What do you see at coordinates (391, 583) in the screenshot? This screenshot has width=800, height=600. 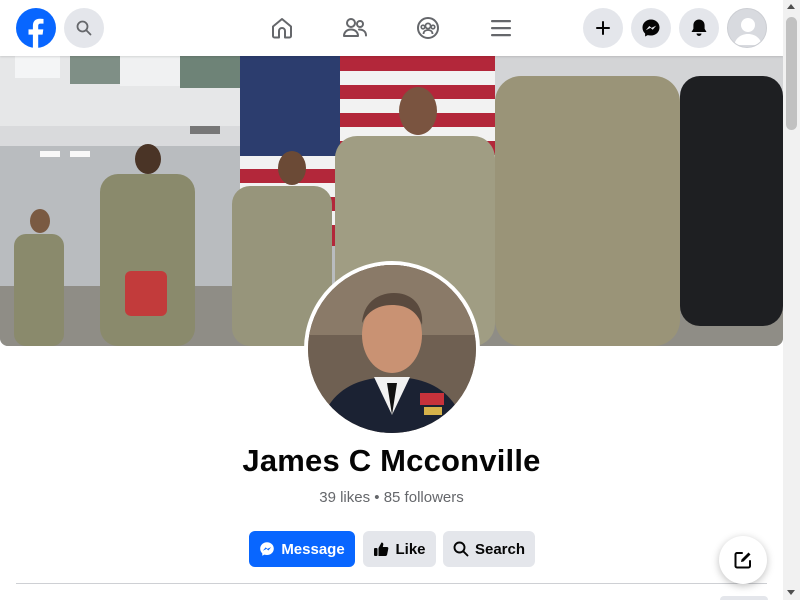 I see `section-divider` at bounding box center [391, 583].